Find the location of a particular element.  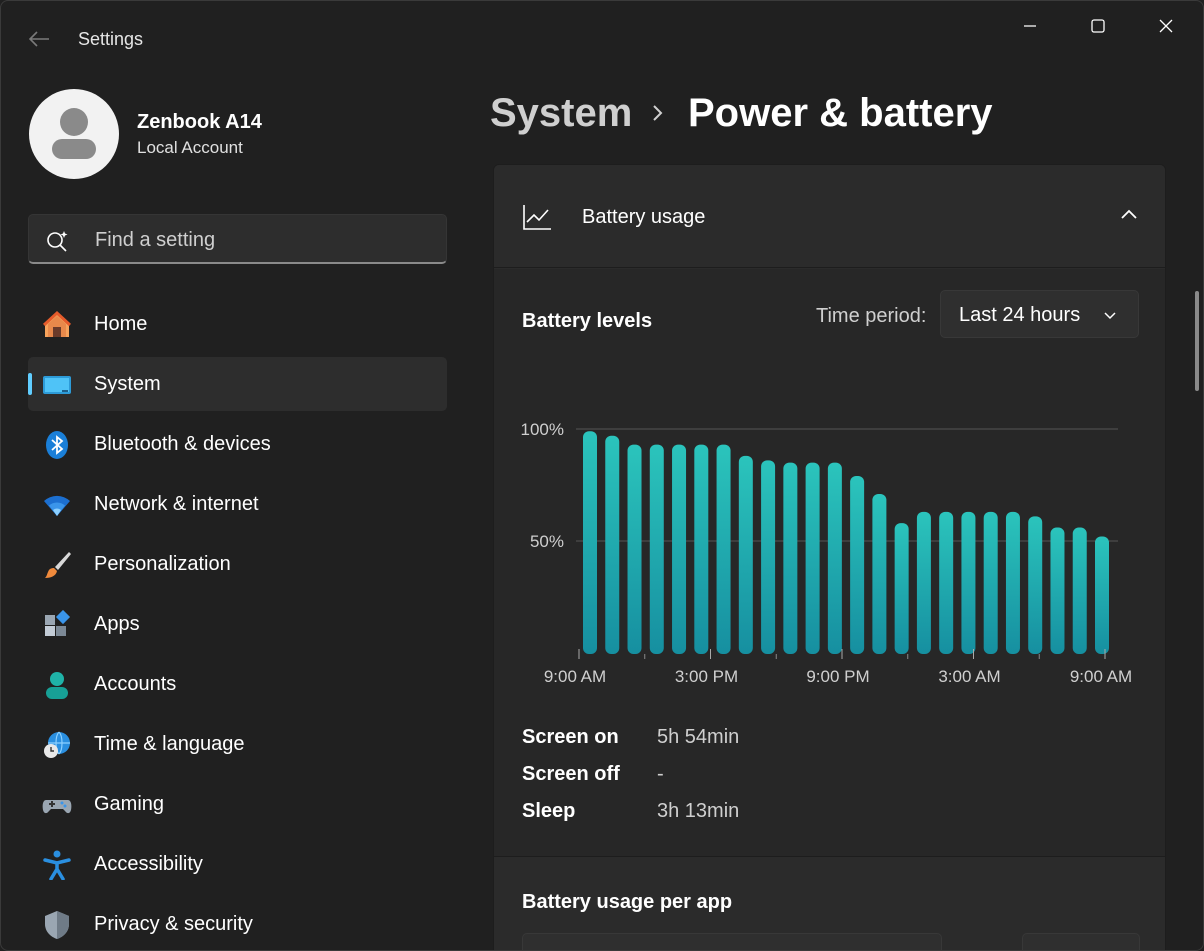

stat-label-screen-off: Screen off is located at coordinates (571, 774).